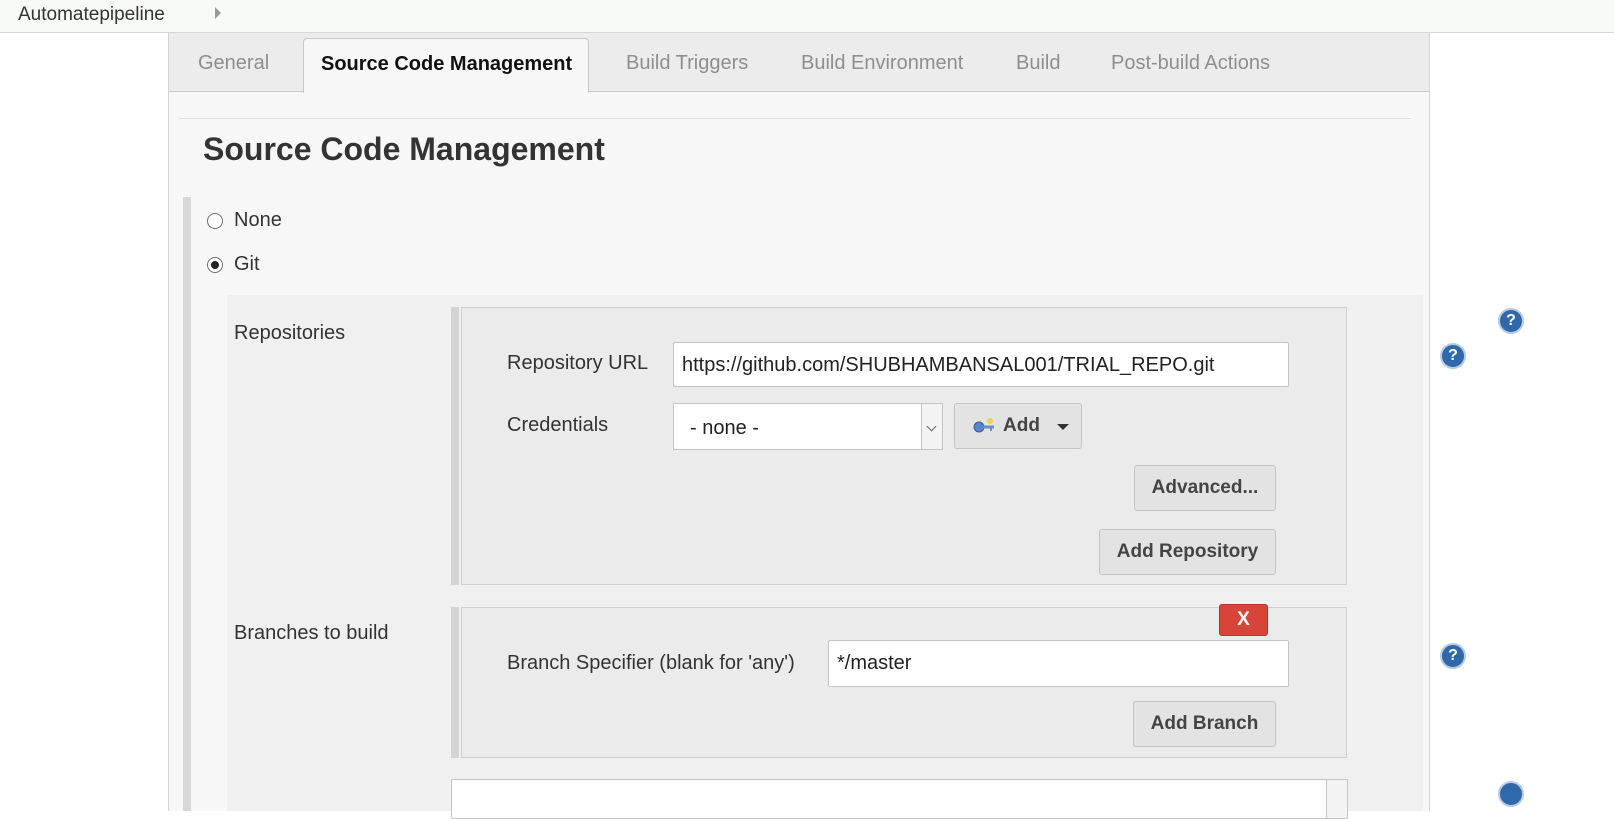 This screenshot has height=819, width=1614. I want to click on add-credentials-label: Add, so click(1021, 425).